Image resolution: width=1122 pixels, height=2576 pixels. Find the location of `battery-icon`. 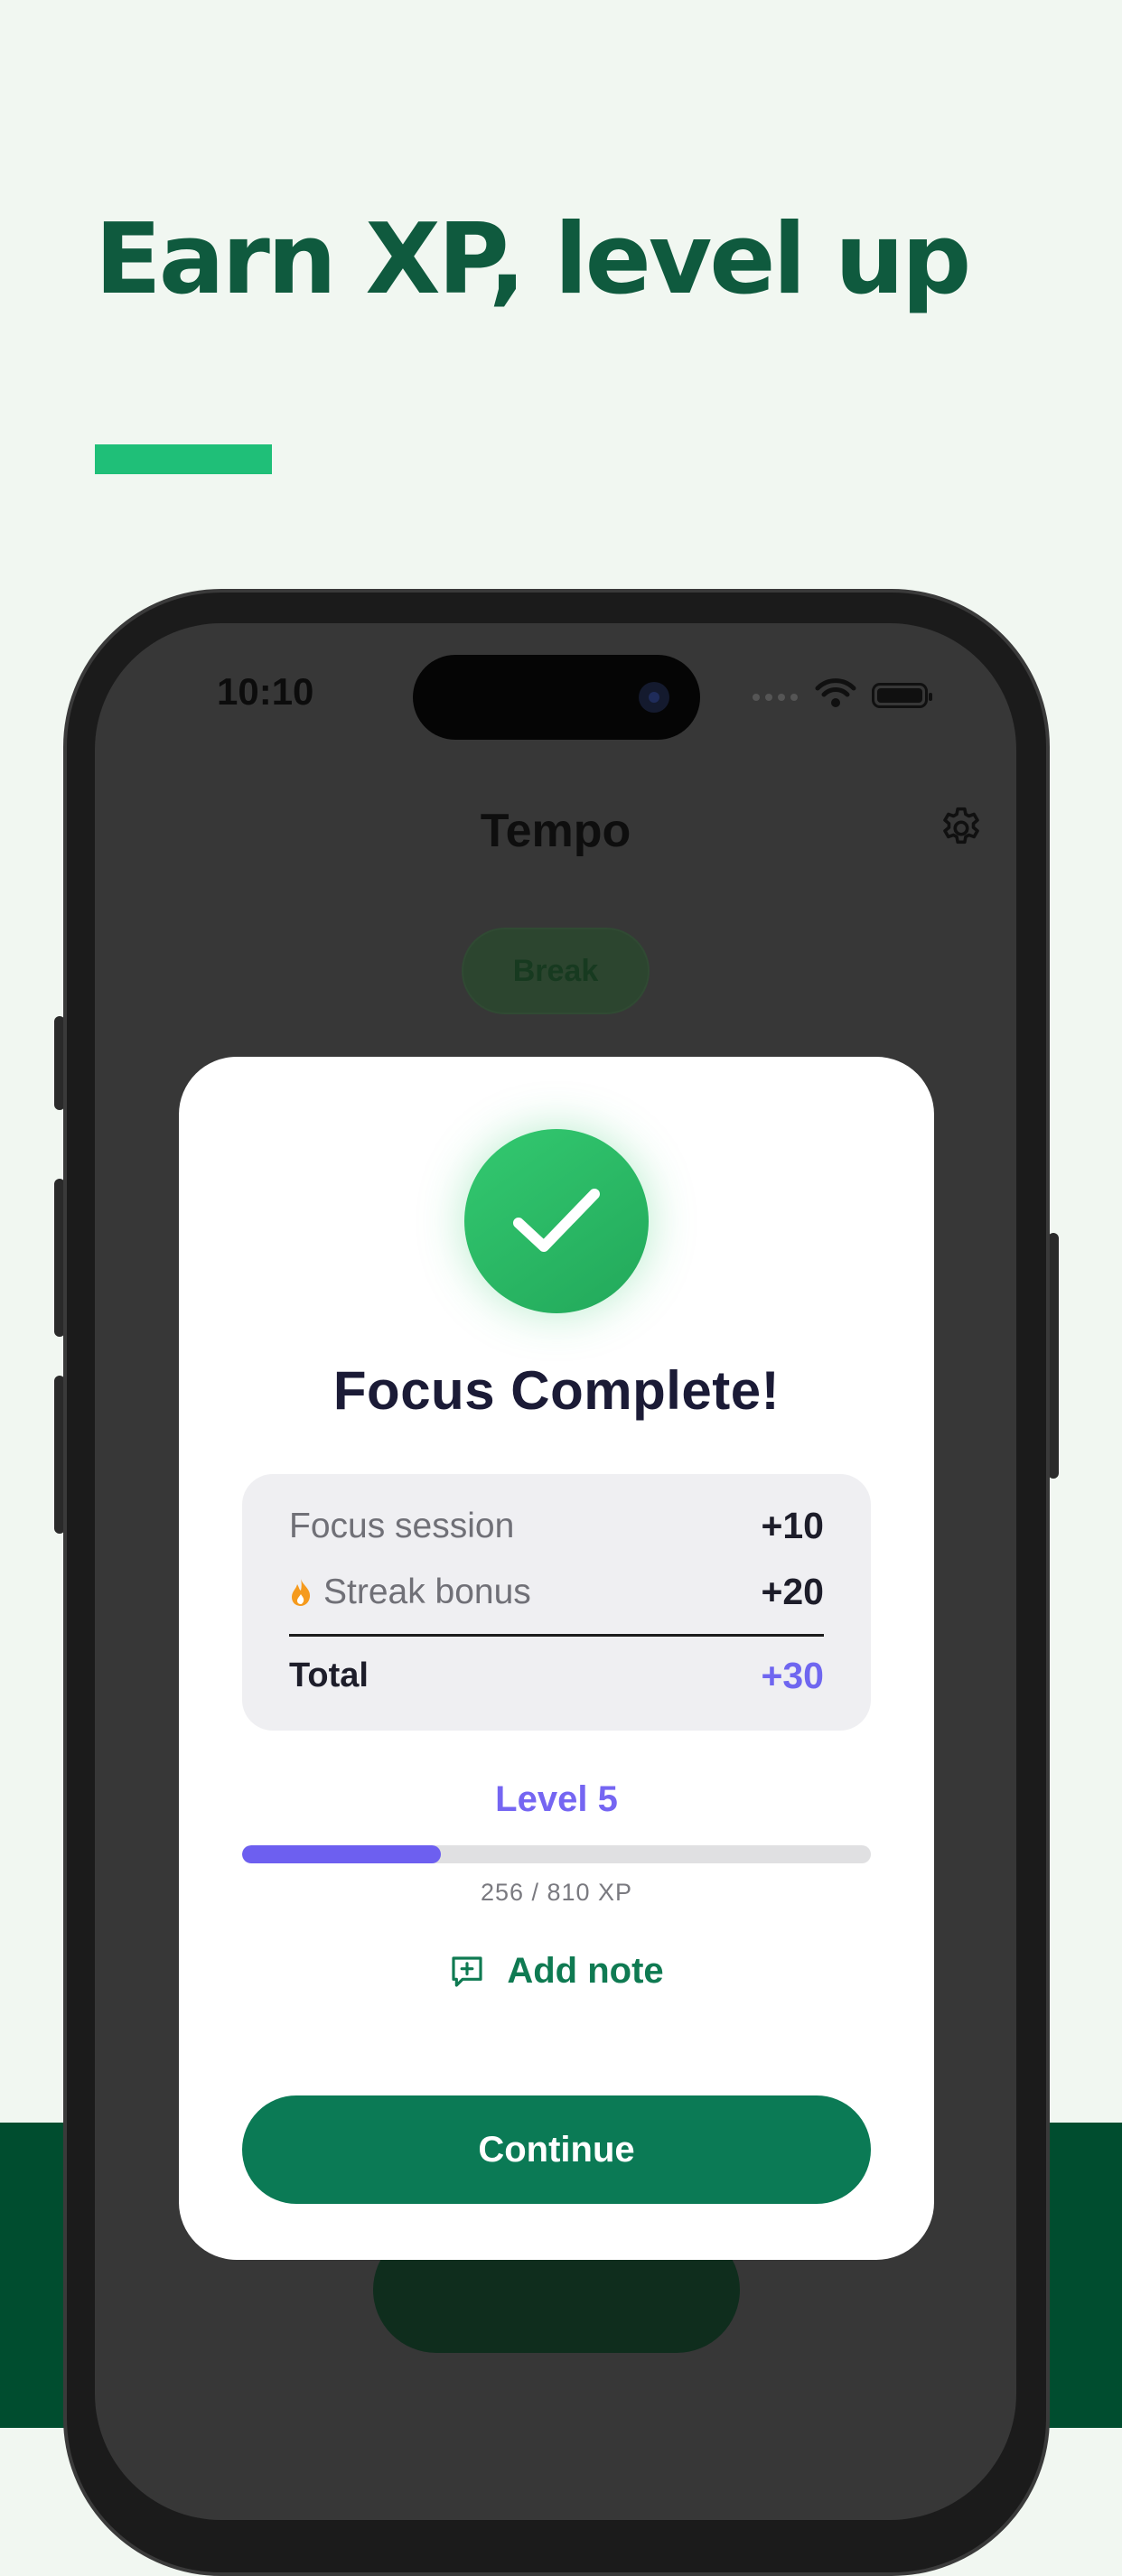

battery-icon is located at coordinates (902, 695).